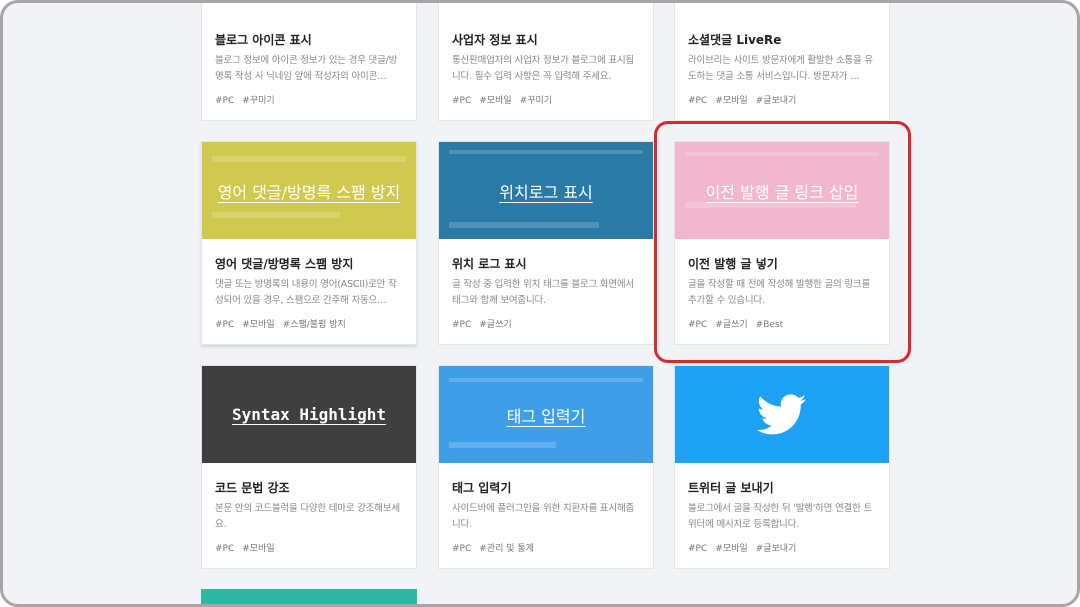 Image resolution: width=1080 pixels, height=607 pixels. I want to click on card-tags: #PC #모바일 #스팸/불펌 방지, so click(309, 323).